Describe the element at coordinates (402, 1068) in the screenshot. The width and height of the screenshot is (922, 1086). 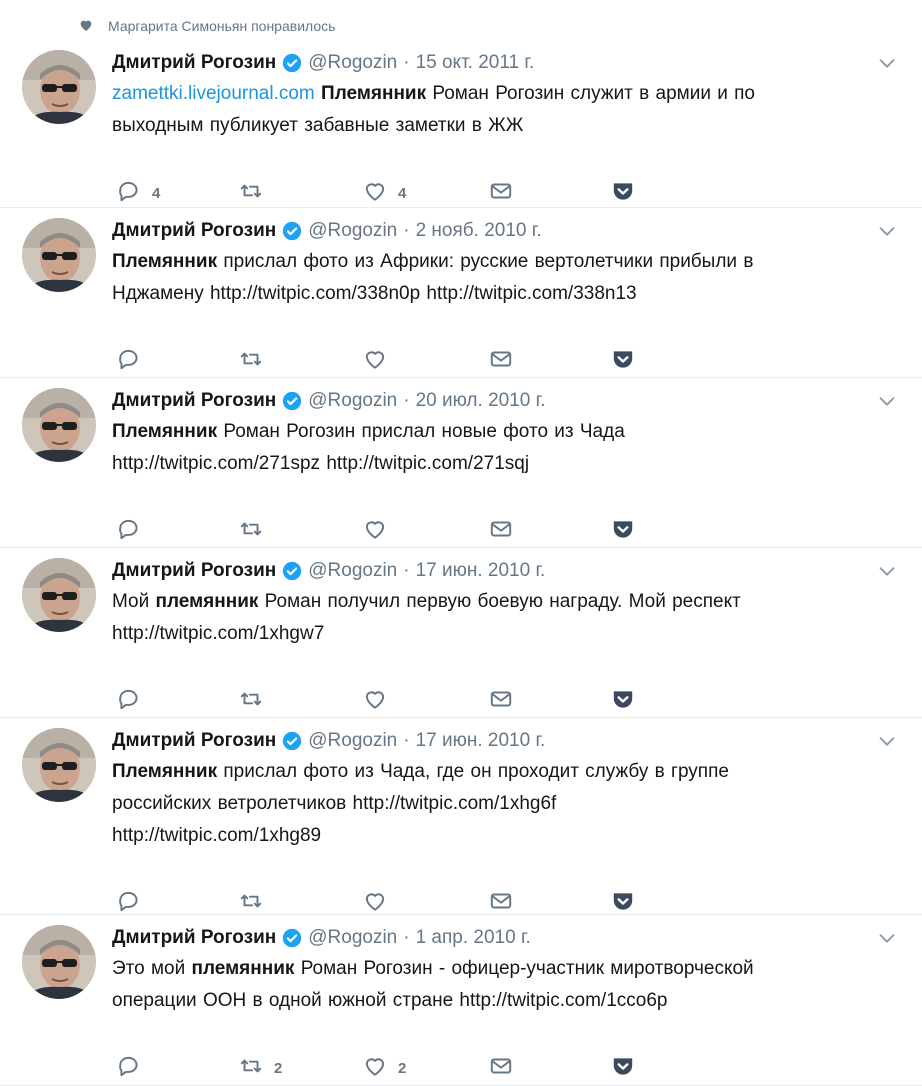
I see `like-count: 2` at that location.